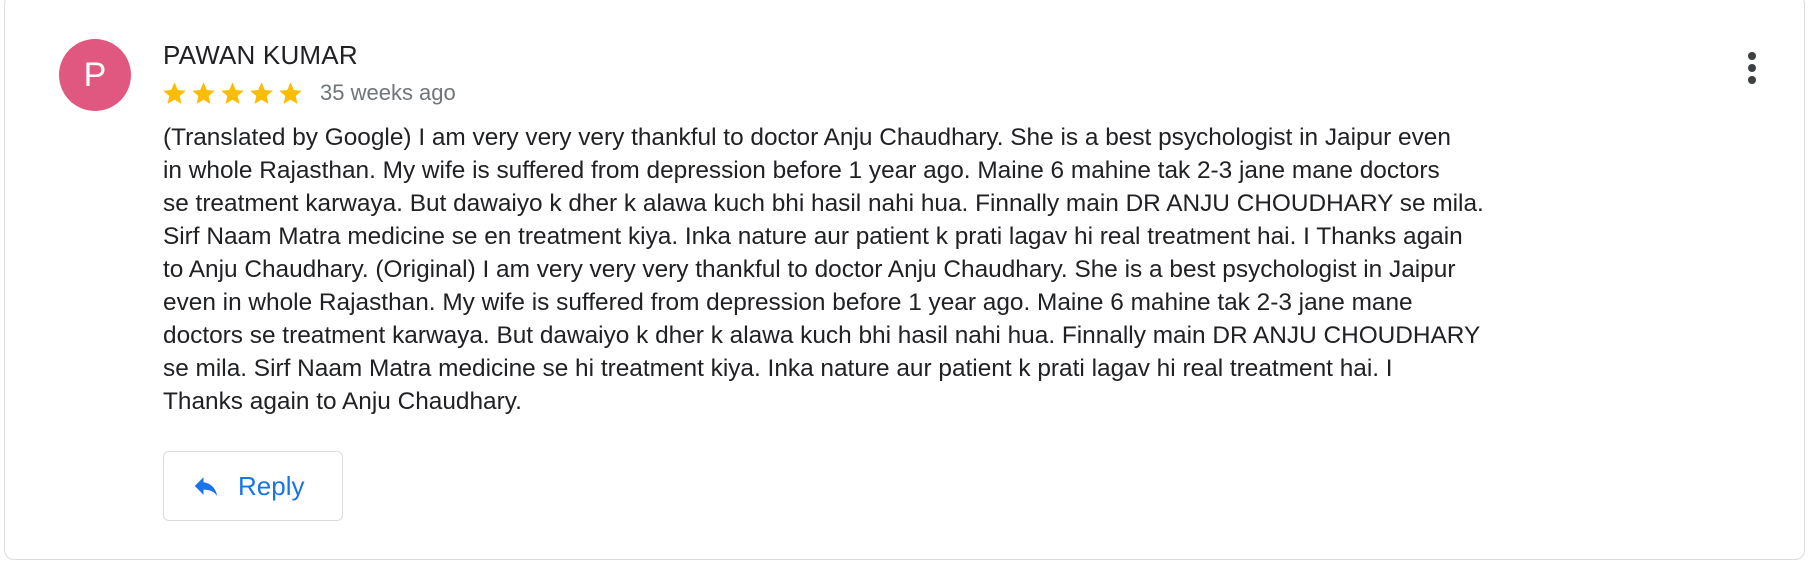  I want to click on avatar: P, so click(95, 75).